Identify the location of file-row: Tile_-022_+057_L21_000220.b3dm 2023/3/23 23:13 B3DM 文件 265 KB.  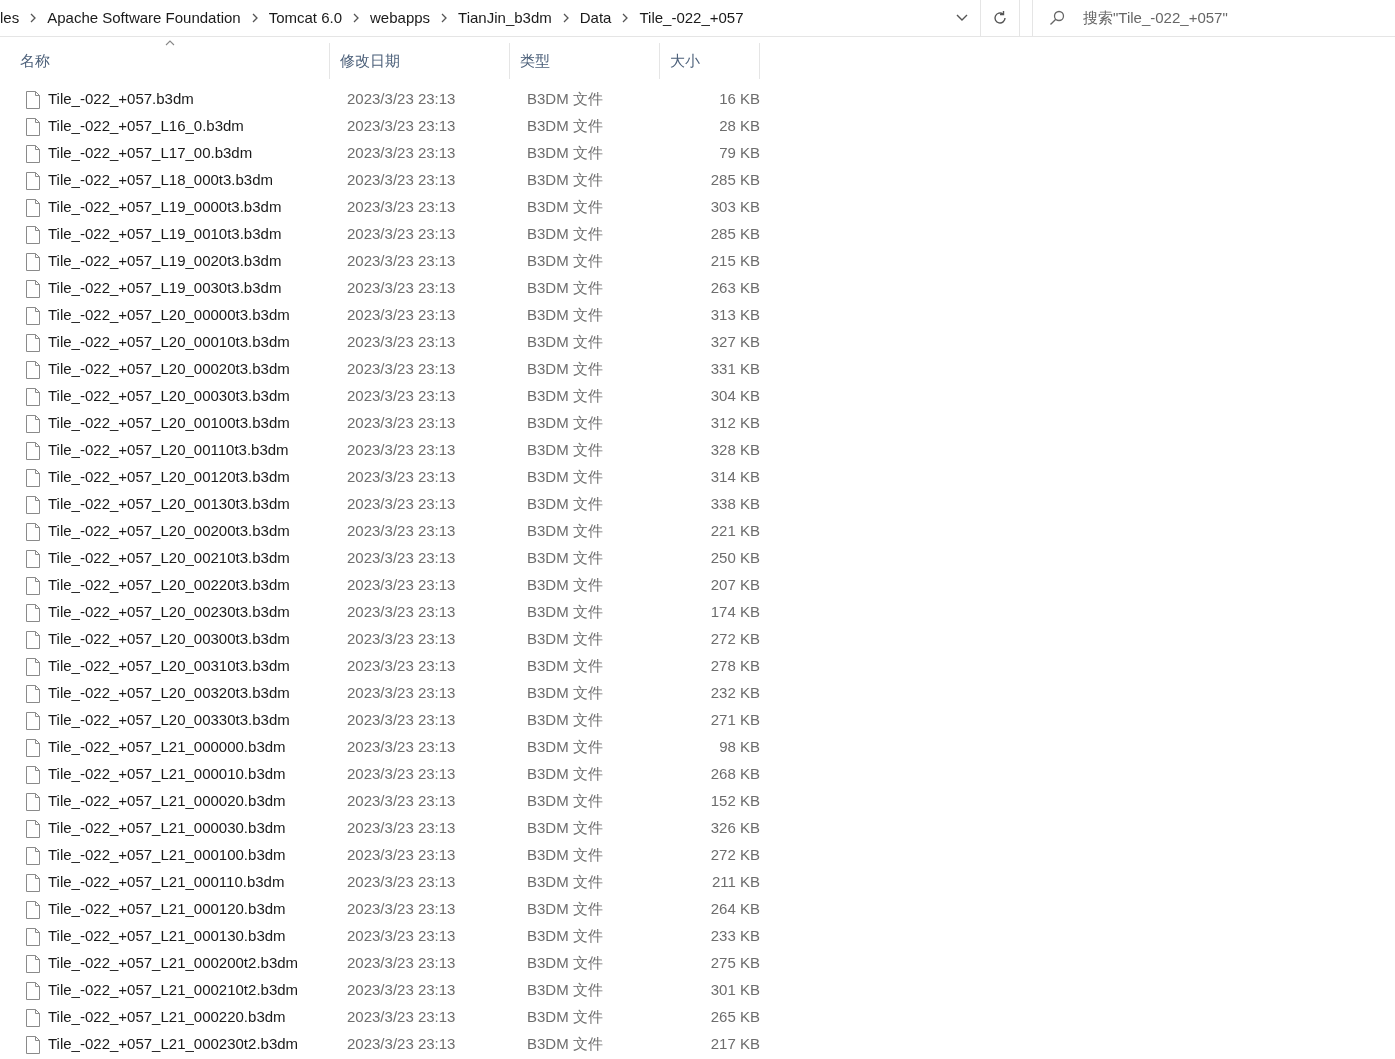
(707, 1017).